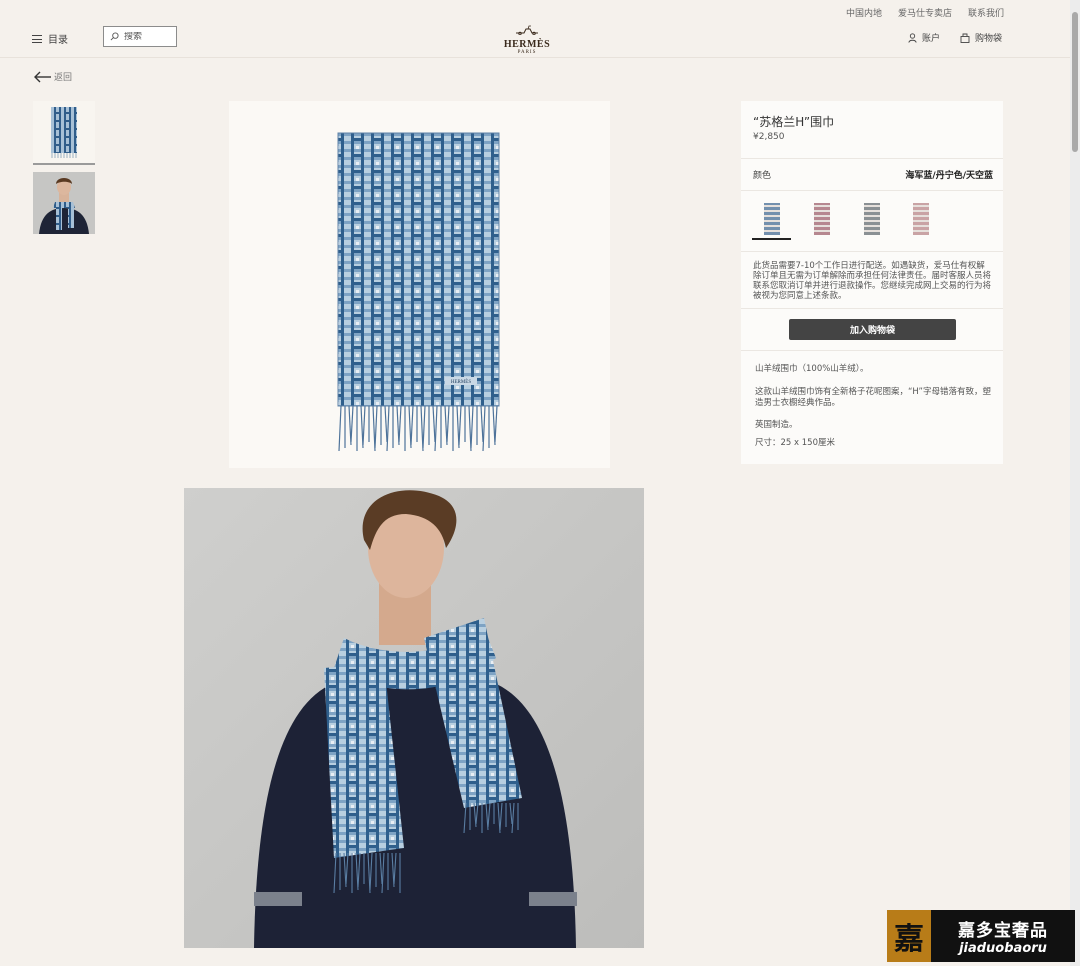  Describe the element at coordinates (527, 44) in the screenshot. I see `logo-text: HERMÈS` at that location.